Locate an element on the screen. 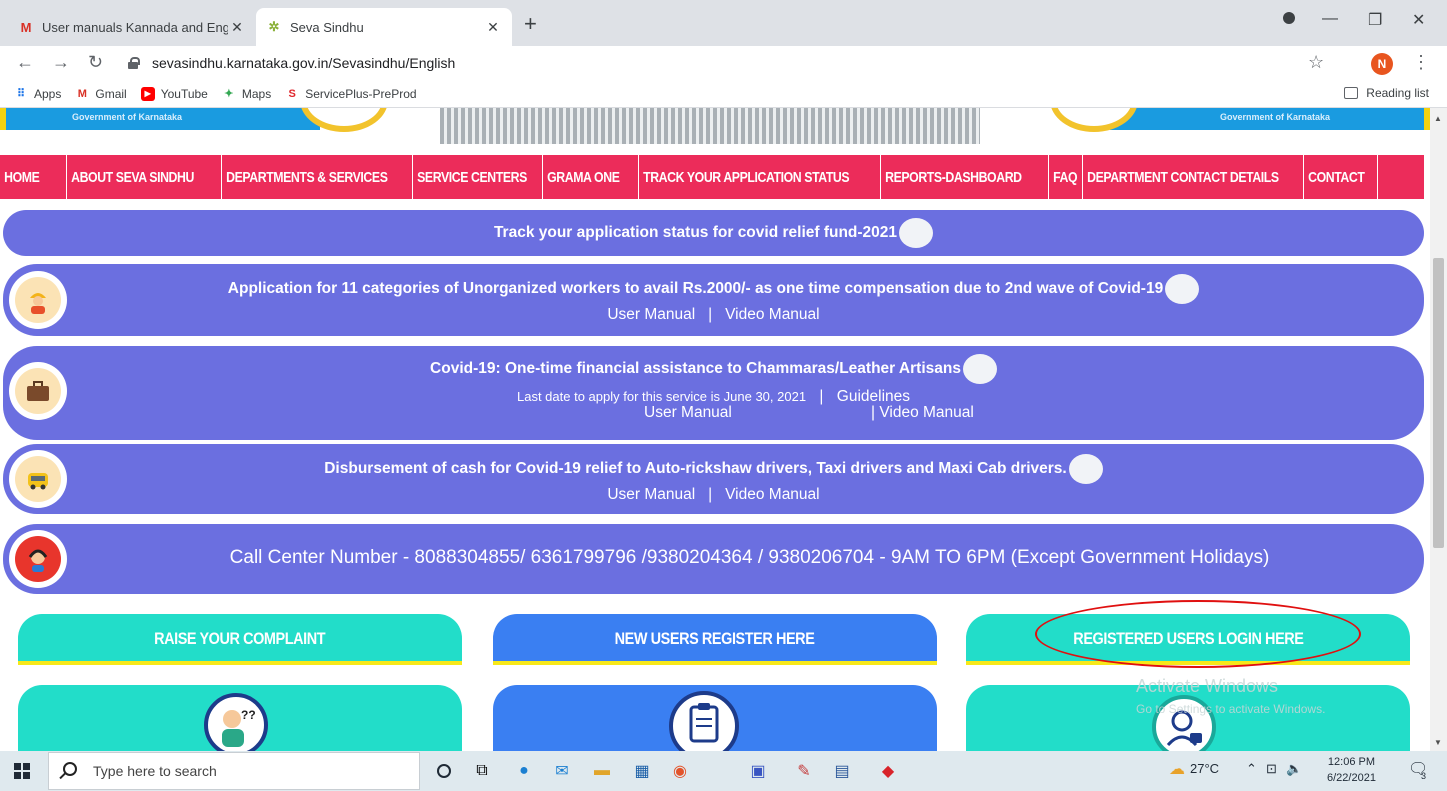 This screenshot has height=791, width=1447. clock-time: 12:06 PM is located at coordinates (1351, 762).